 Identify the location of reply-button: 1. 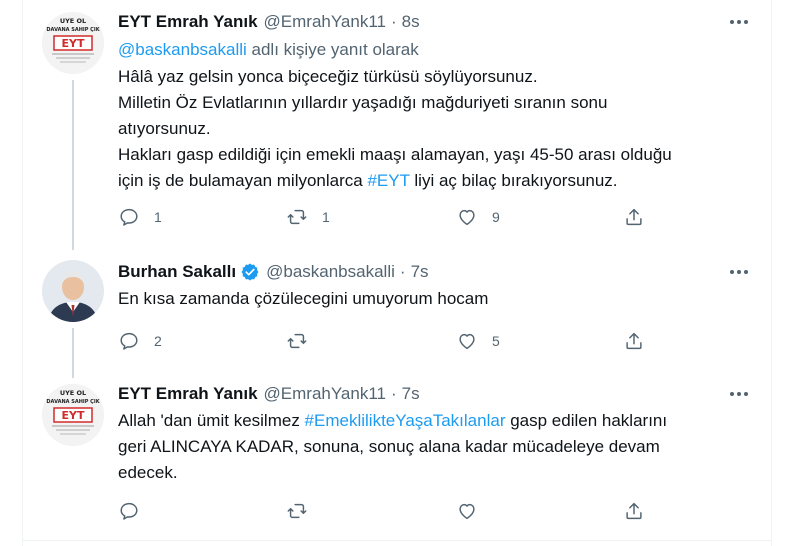
(140, 217).